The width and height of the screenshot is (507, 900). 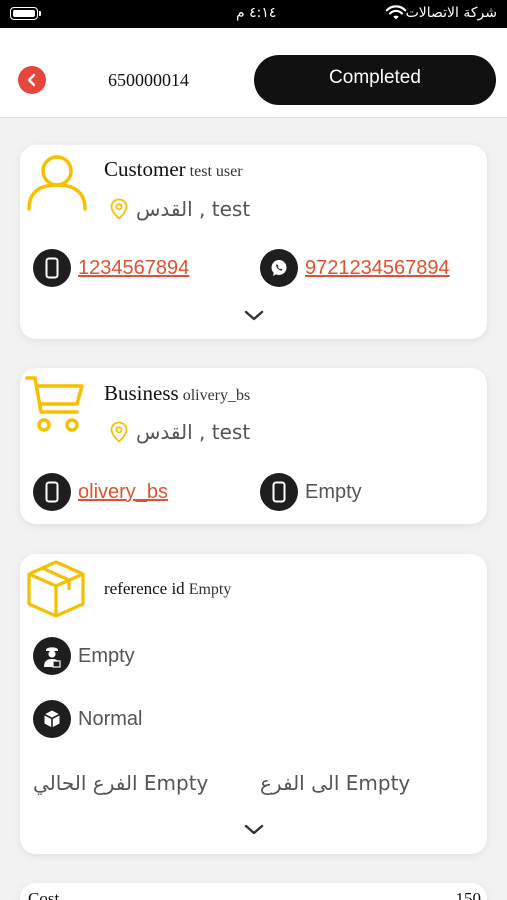 I want to click on user-icon, so click(x=57, y=183).